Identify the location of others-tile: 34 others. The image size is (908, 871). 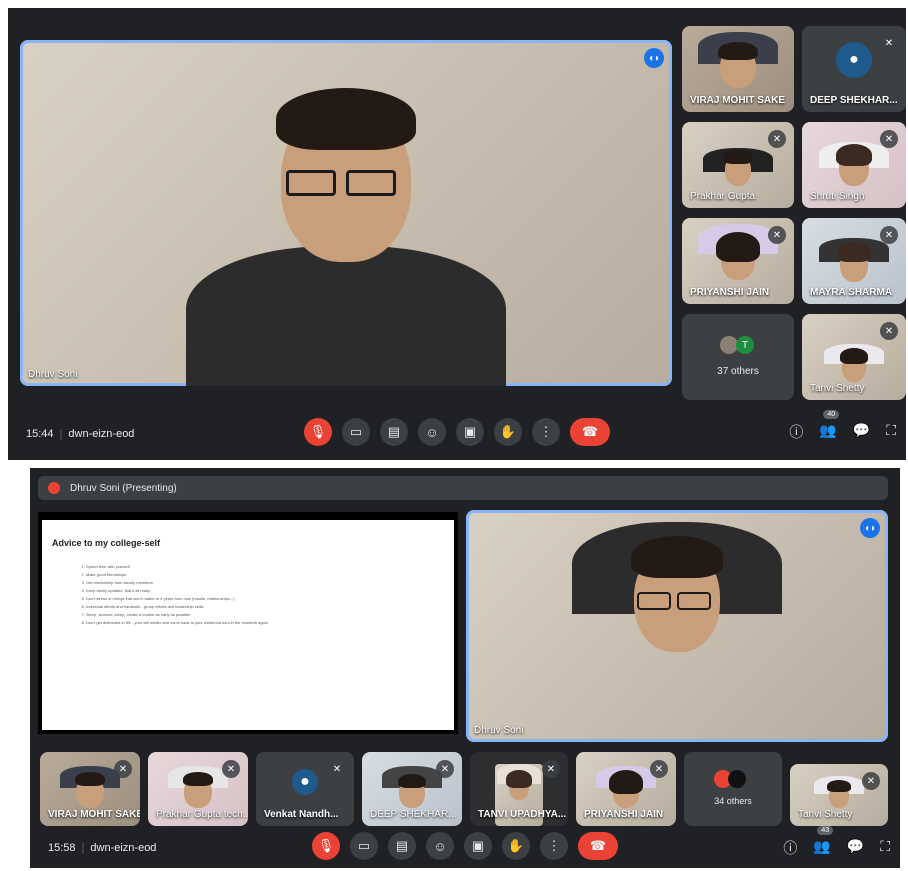
(733, 789).